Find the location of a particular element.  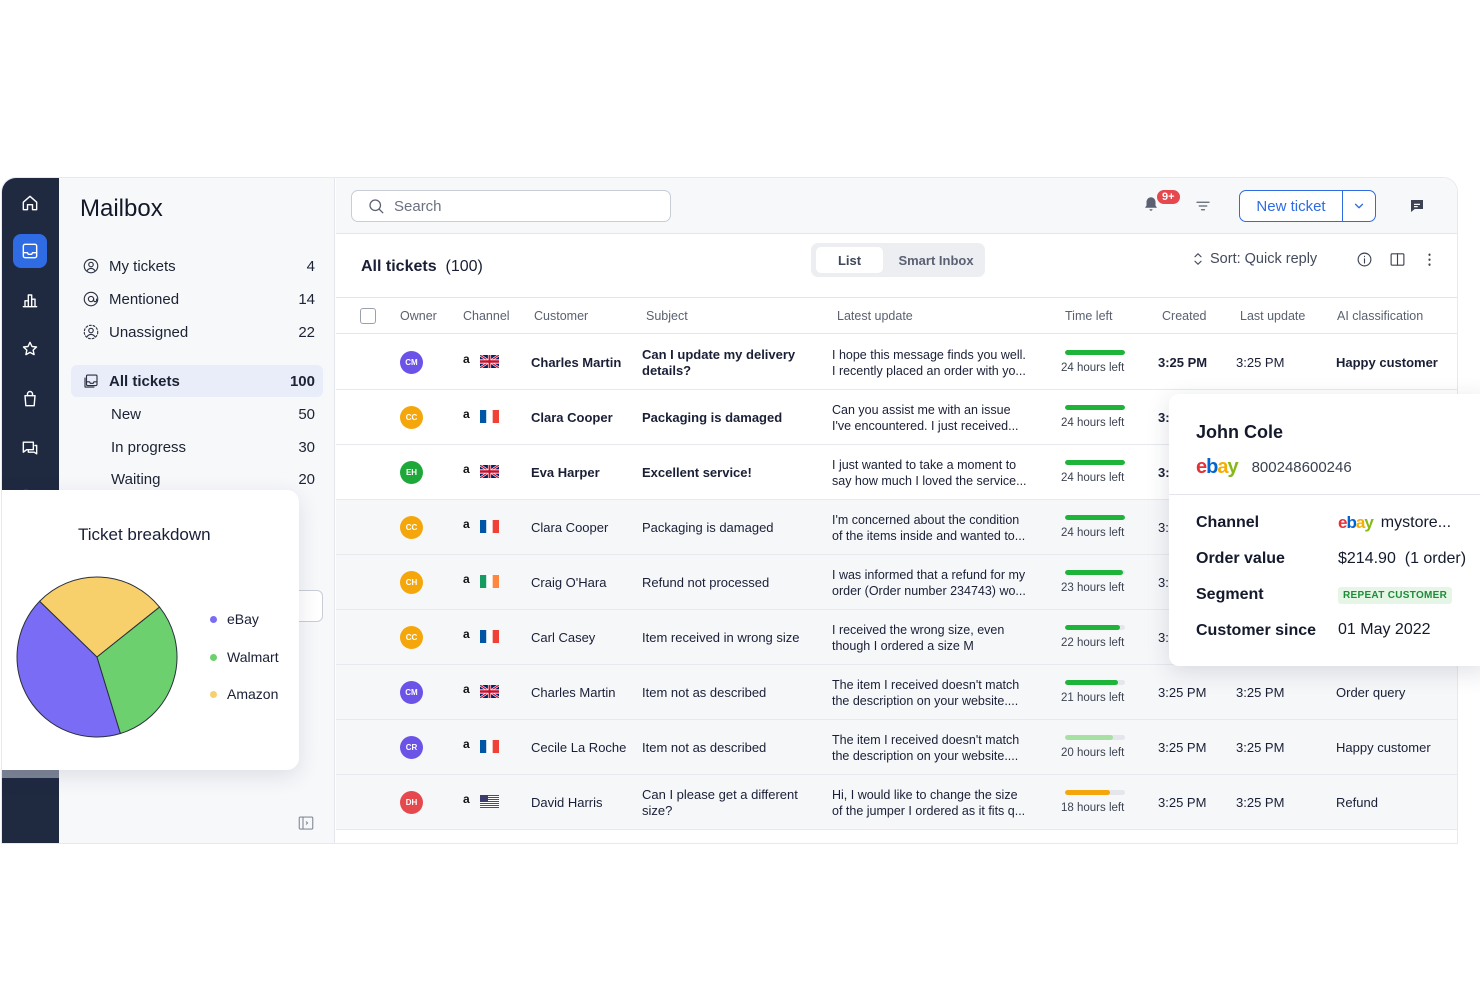

column-header-owner: Owner is located at coordinates (418, 316).